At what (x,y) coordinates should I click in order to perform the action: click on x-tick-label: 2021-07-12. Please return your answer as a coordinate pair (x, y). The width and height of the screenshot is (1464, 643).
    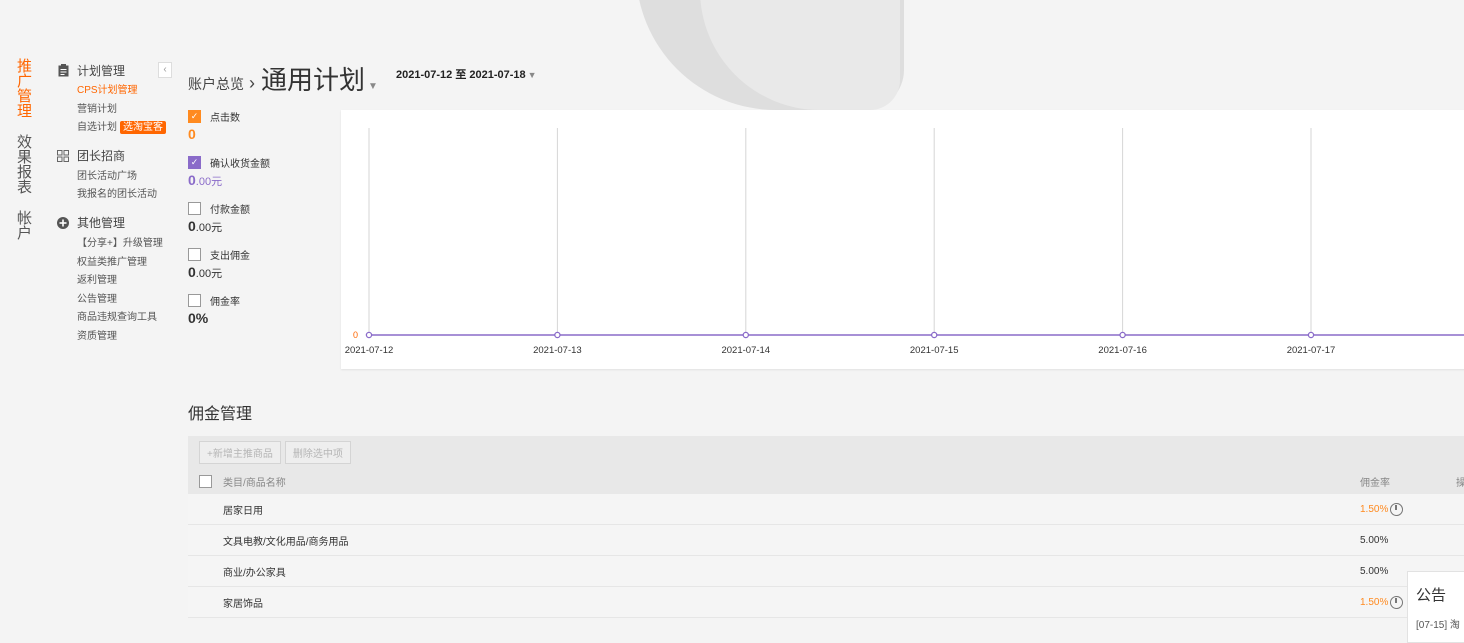
    Looking at the image, I should click on (369, 350).